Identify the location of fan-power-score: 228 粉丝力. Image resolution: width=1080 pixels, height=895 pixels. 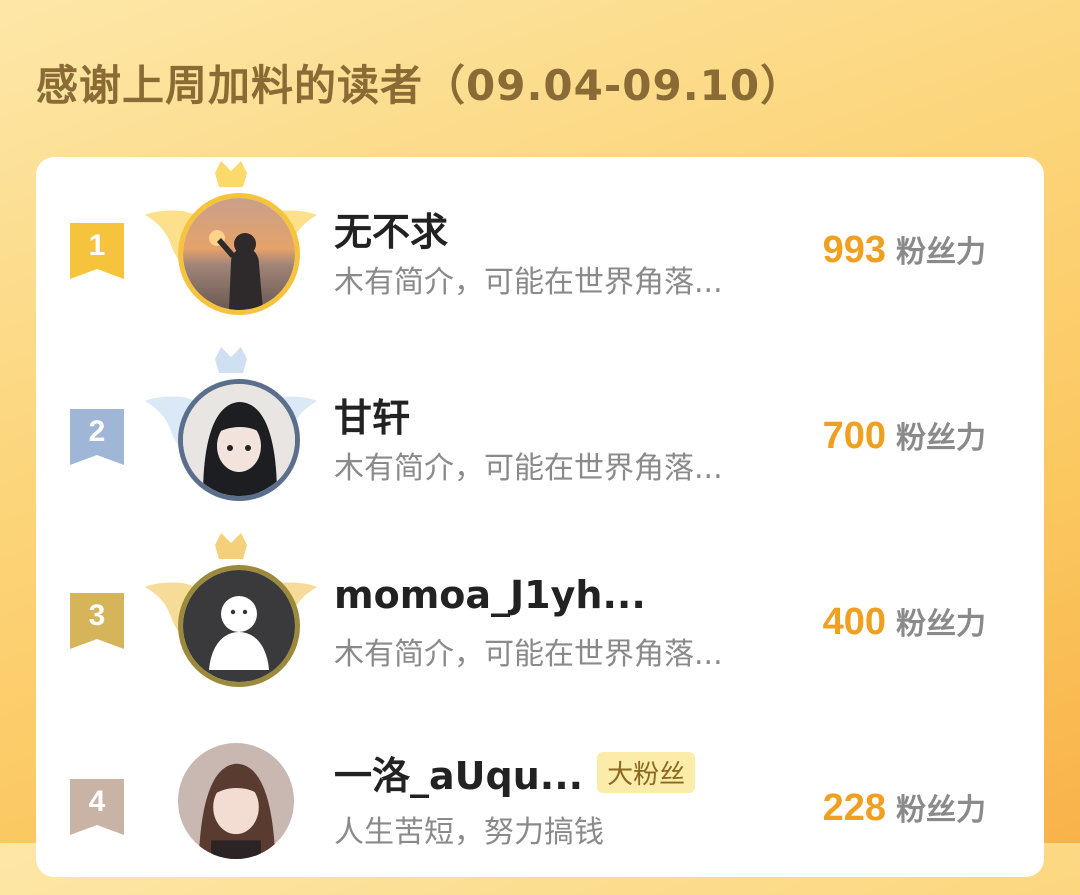
(904, 807).